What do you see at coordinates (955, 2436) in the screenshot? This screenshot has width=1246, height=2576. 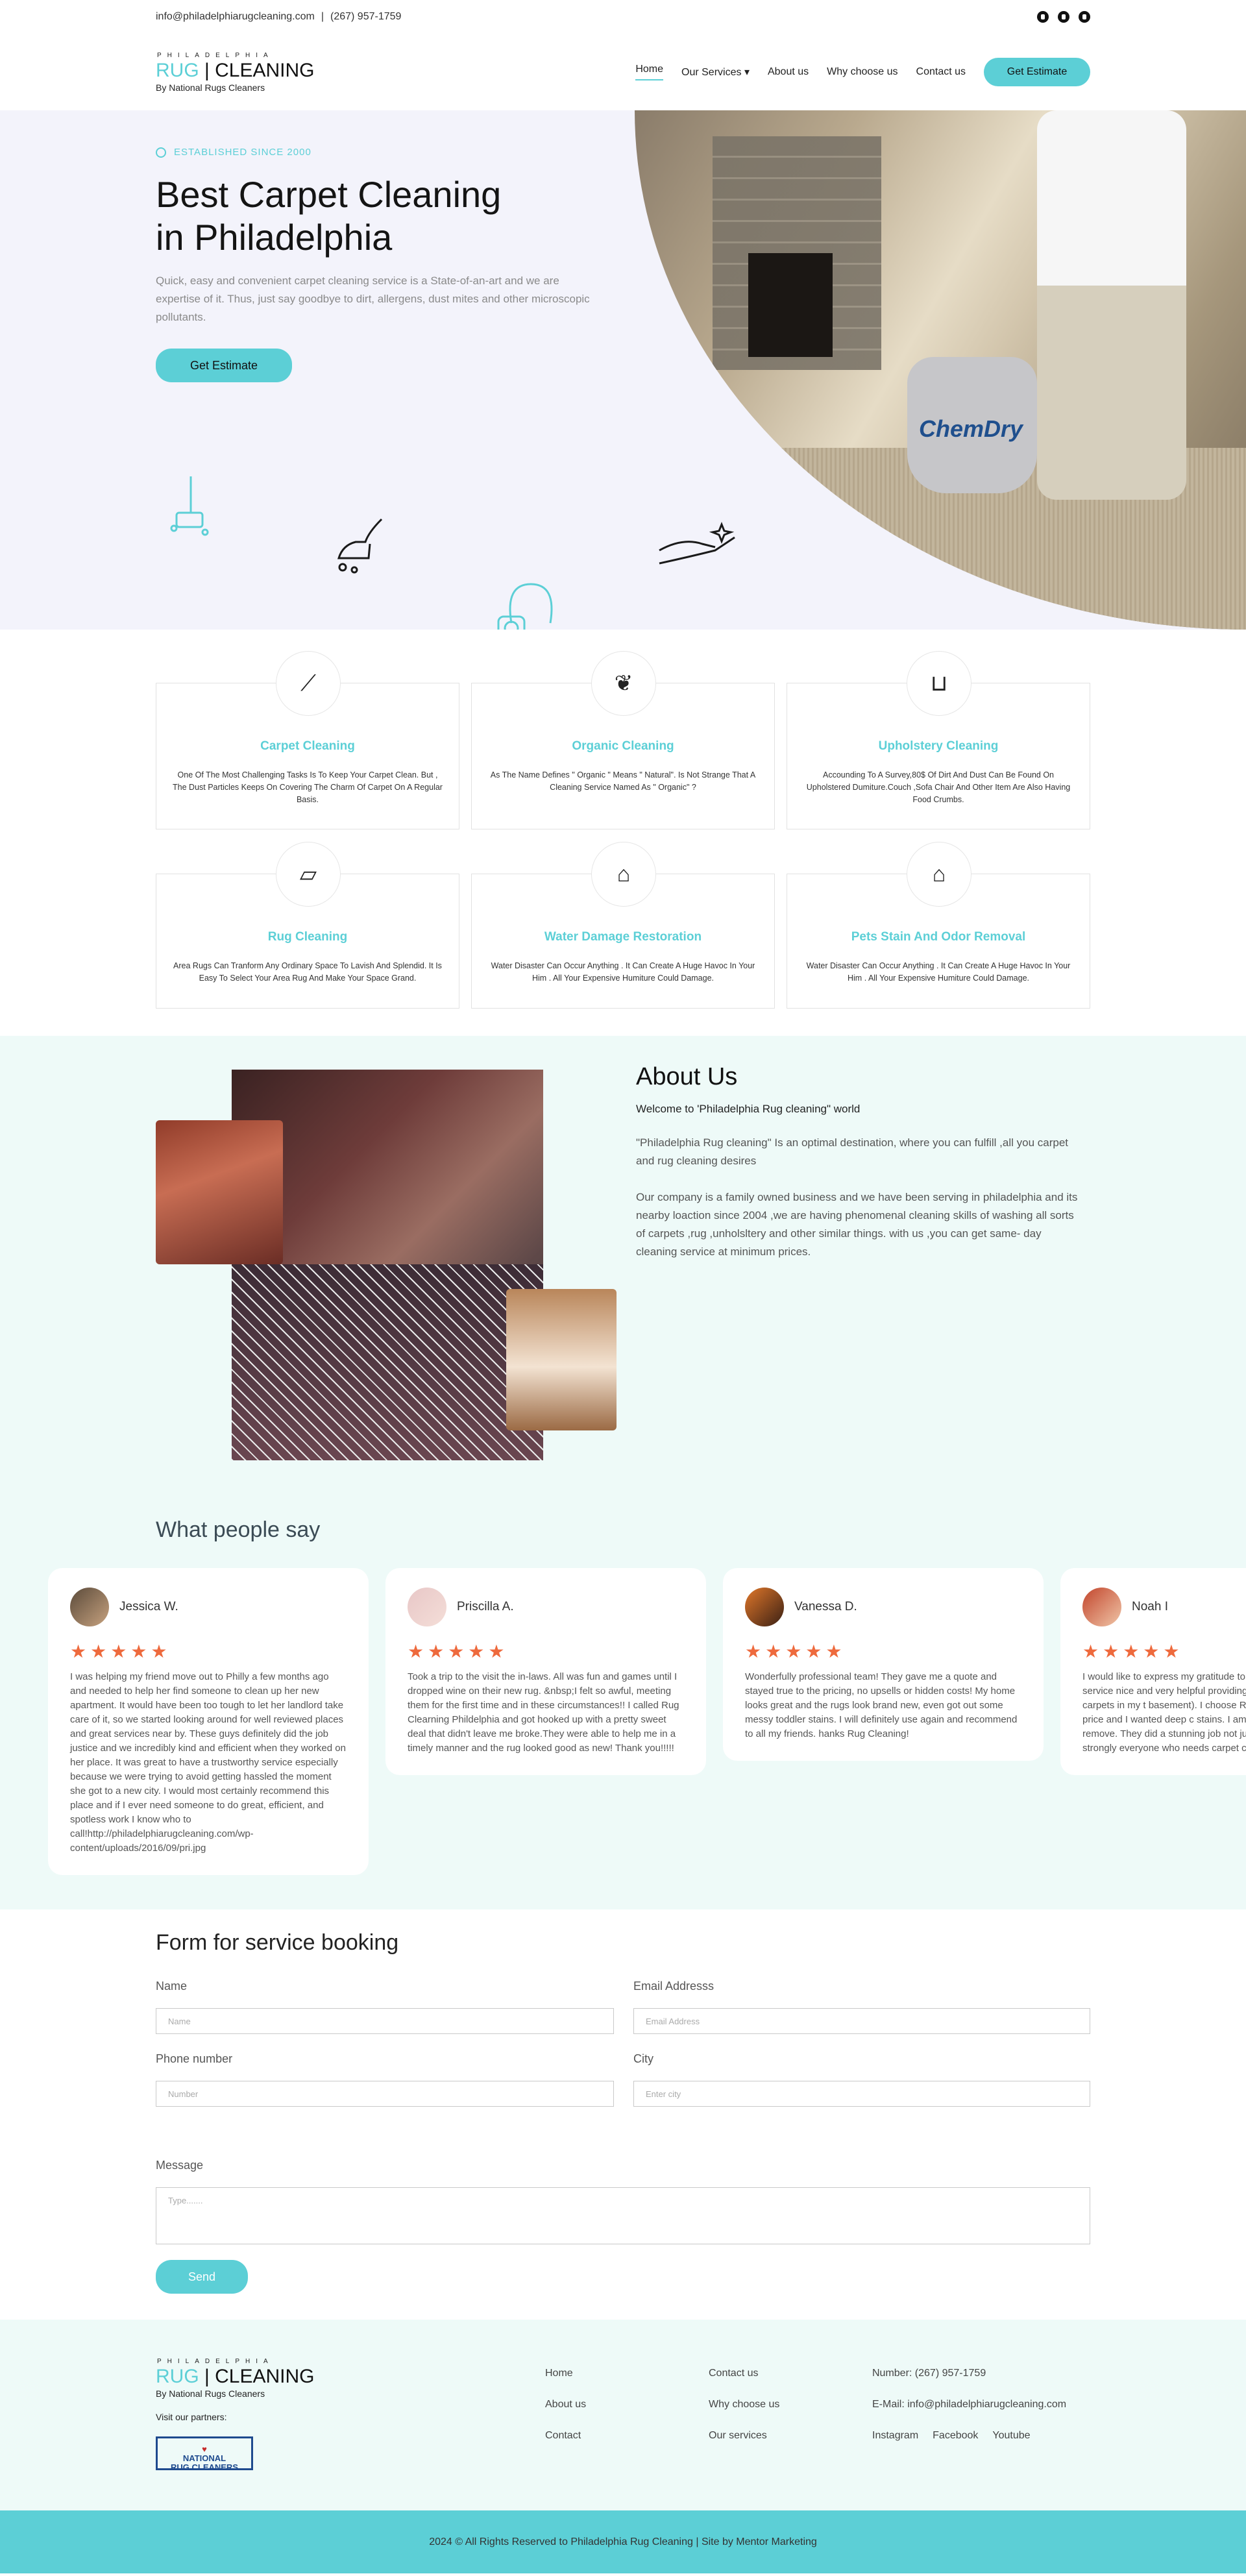 I see `footer-facebook-link: Facebook` at bounding box center [955, 2436].